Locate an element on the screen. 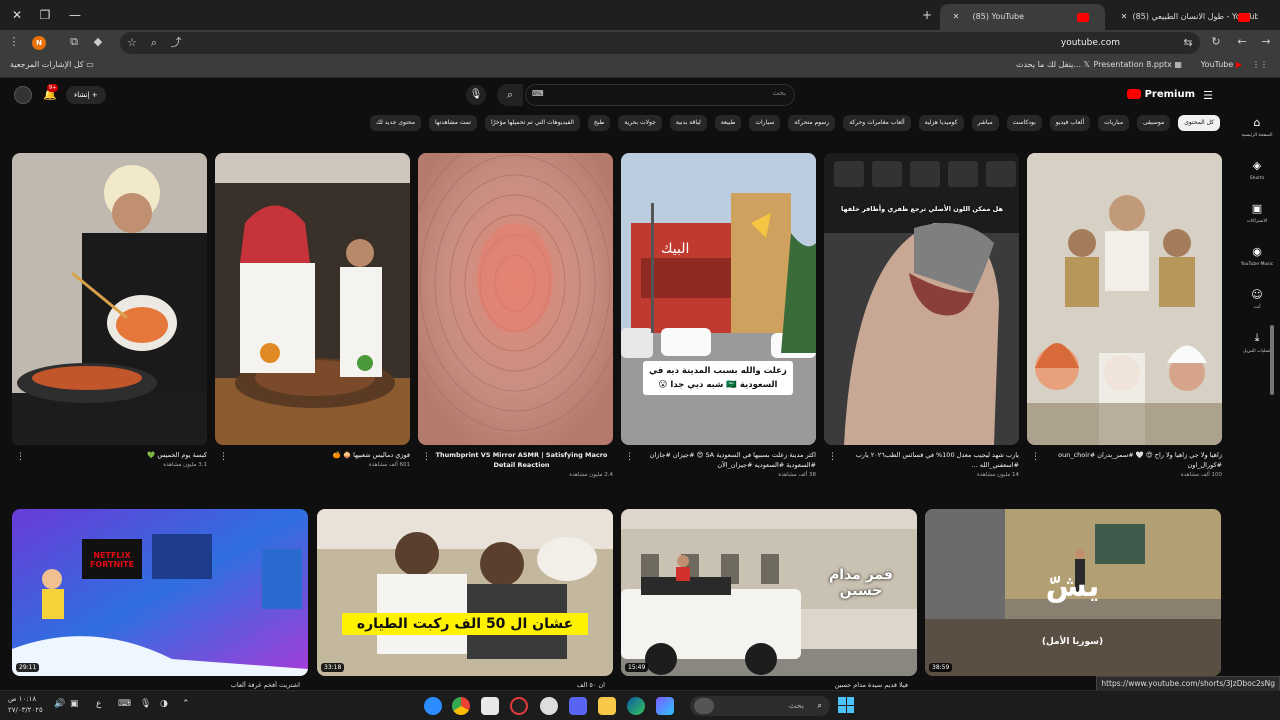 This screenshot has height=720, width=1280. extensions-icon: ⧉ is located at coordinates (74, 42).